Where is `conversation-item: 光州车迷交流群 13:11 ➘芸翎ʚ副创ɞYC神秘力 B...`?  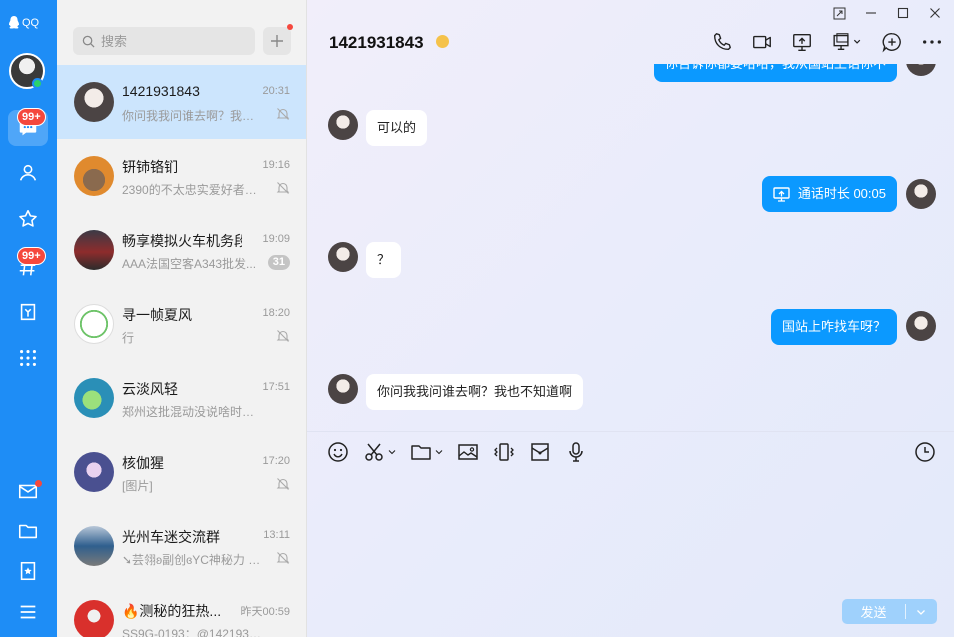
conversation-item: 光州车迷交流群 13:11 ➘芸翎ʚ副创ɞYC神秘力 B... is located at coordinates (181, 546).